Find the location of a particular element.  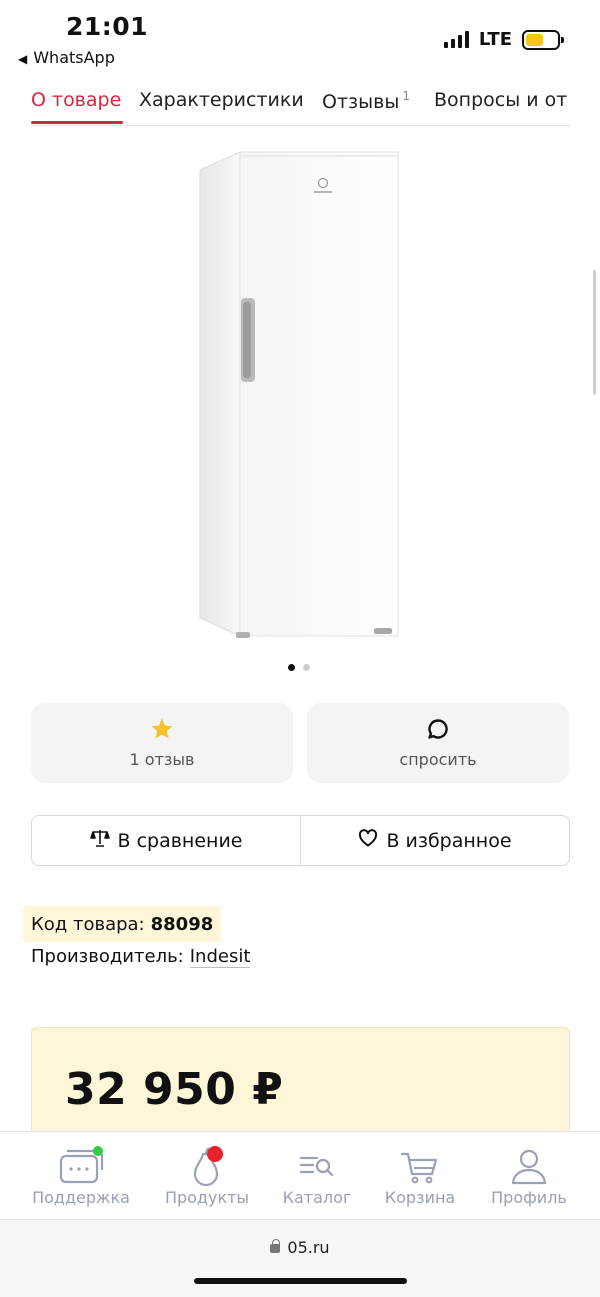

ask-label: спросить is located at coordinates (438, 759).